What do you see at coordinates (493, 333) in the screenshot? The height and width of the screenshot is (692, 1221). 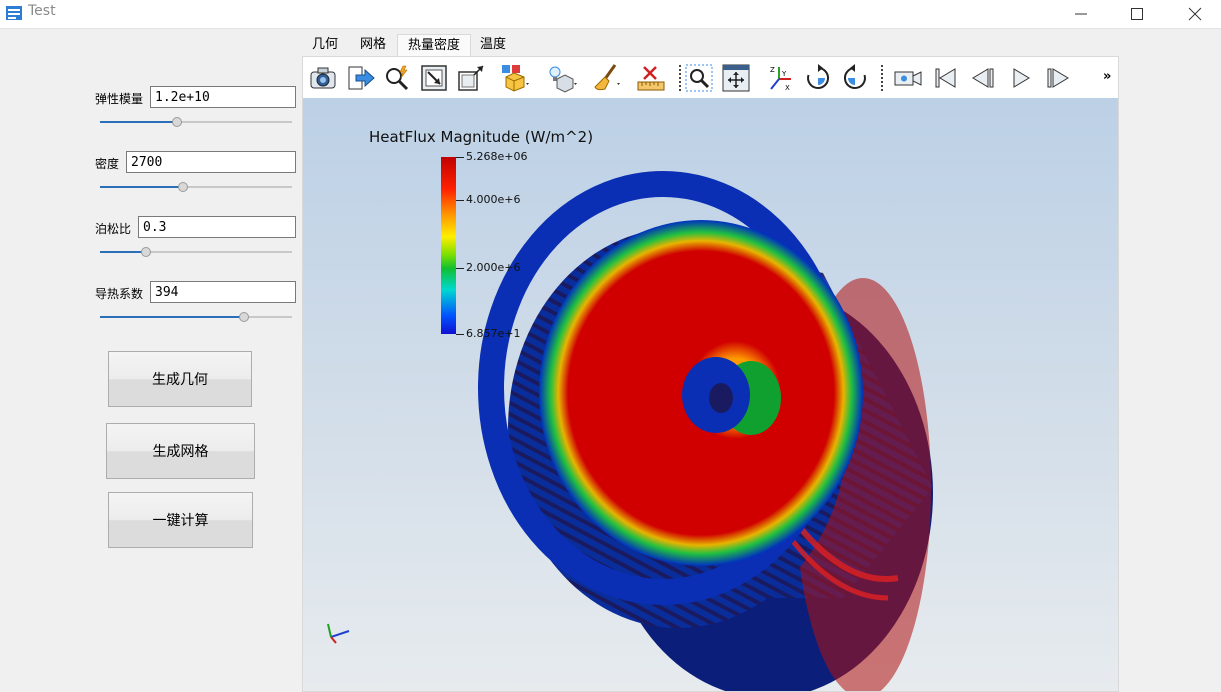 I see `legend-label-min: 6.857e+1` at bounding box center [493, 333].